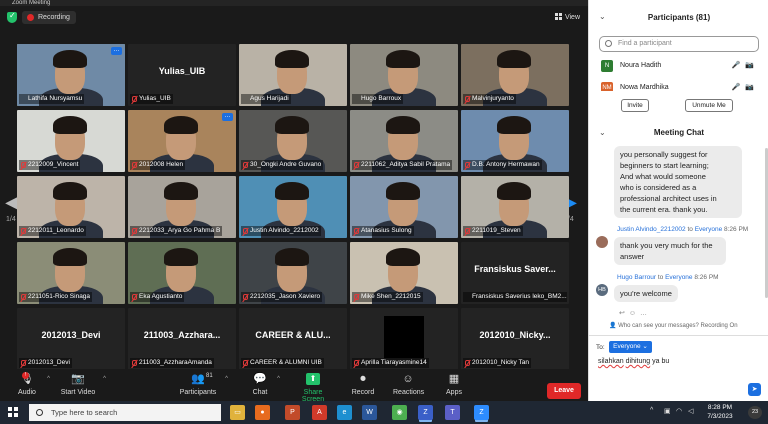 The image size is (768, 424). What do you see at coordinates (282, 297) in the screenshot?
I see `participant-name-label: 2212035_Jason Xaviero` at bounding box center [282, 297].